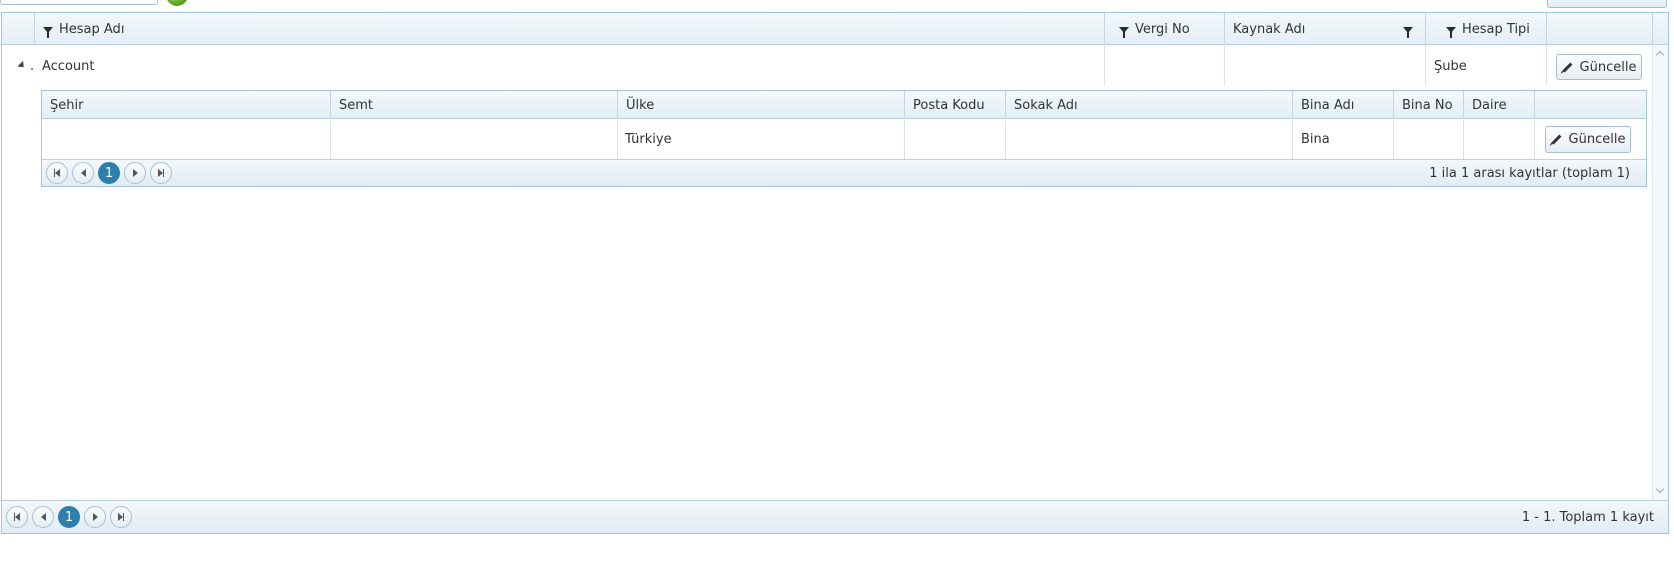  I want to click on column-header-source-name: Kaynak Adı, so click(1324, 29).